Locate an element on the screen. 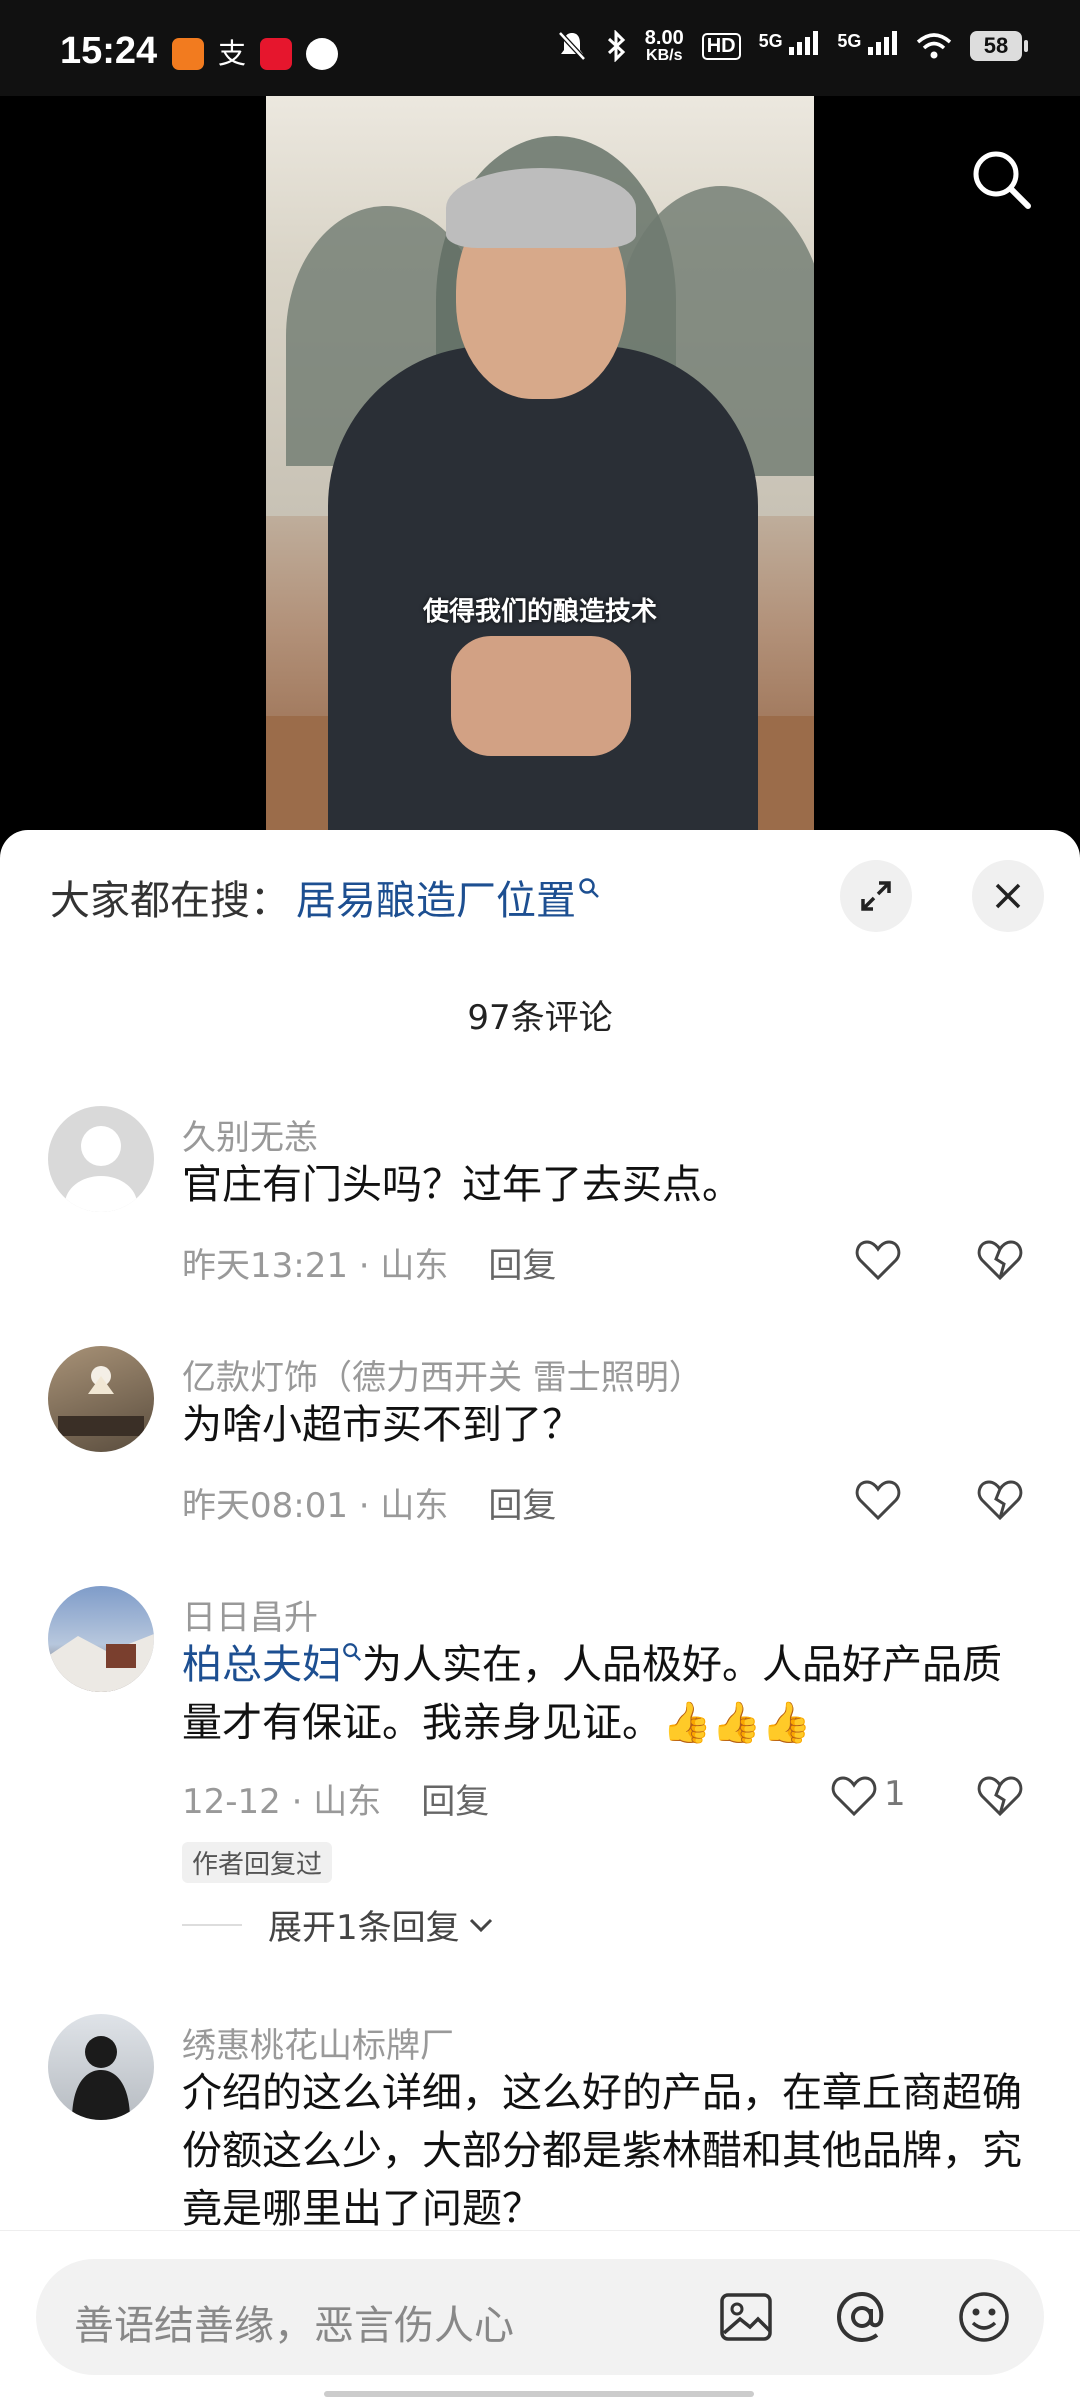  comment-meta: 昨天13:21 · 山东 回复 is located at coordinates (369, 1262).